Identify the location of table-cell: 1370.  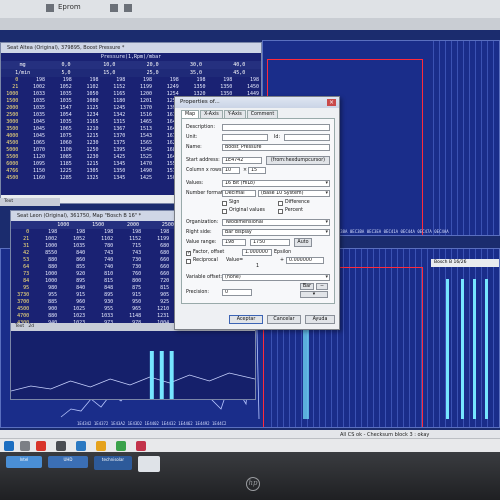
(140, 108).